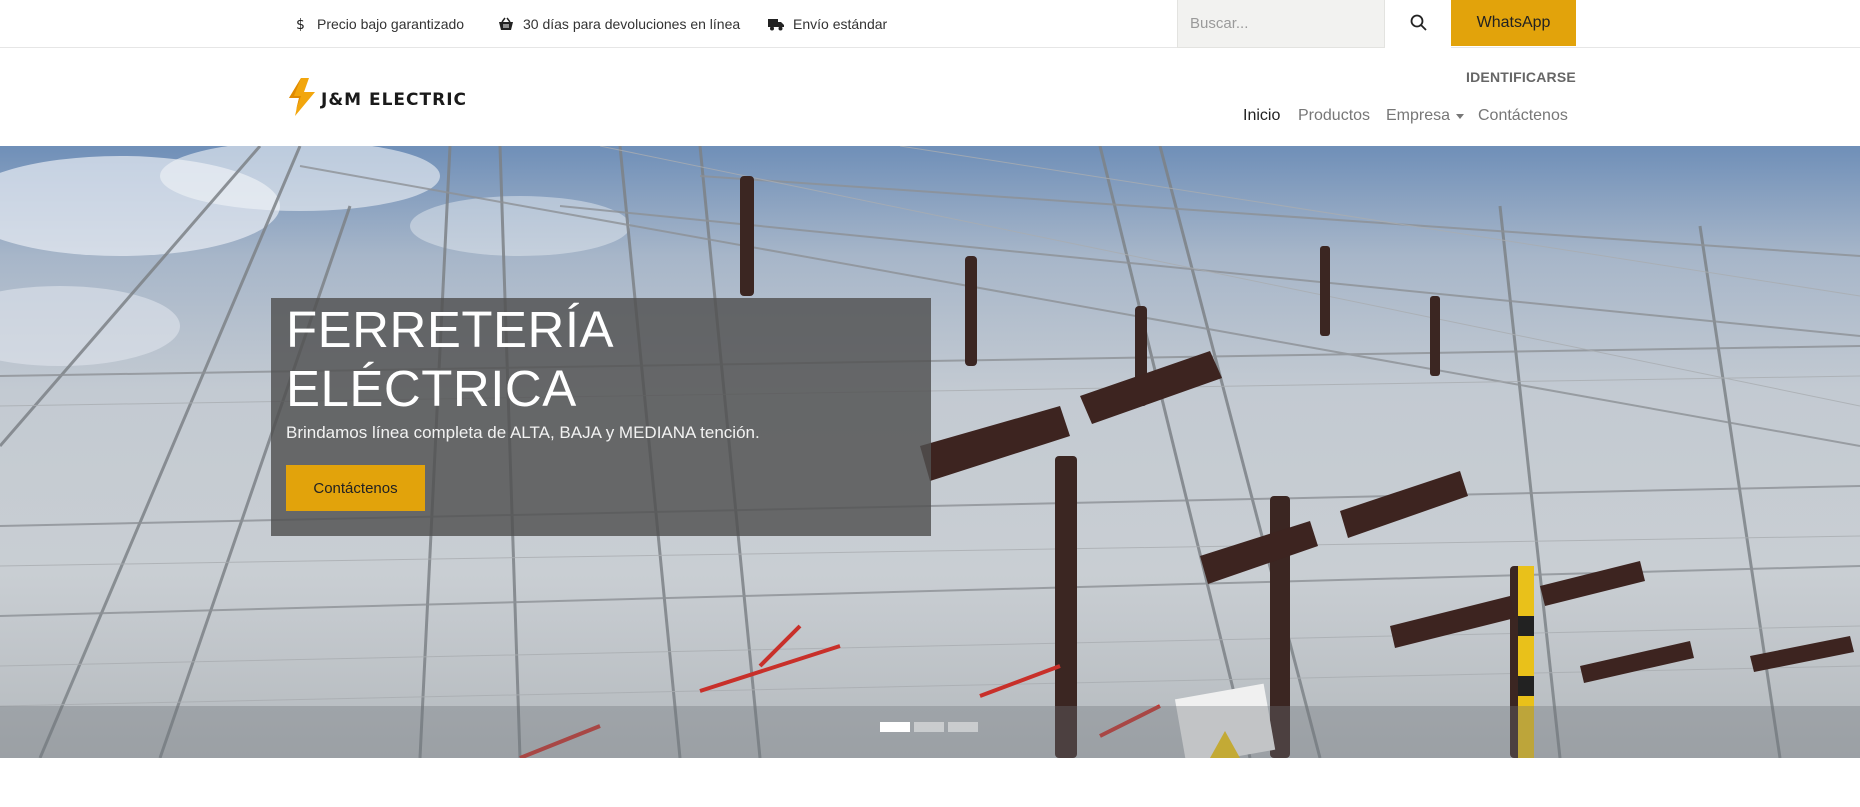 The width and height of the screenshot is (1860, 807). What do you see at coordinates (449, 359) in the screenshot?
I see `hero-title: FERRETERÍA ELÉCTRICA` at bounding box center [449, 359].